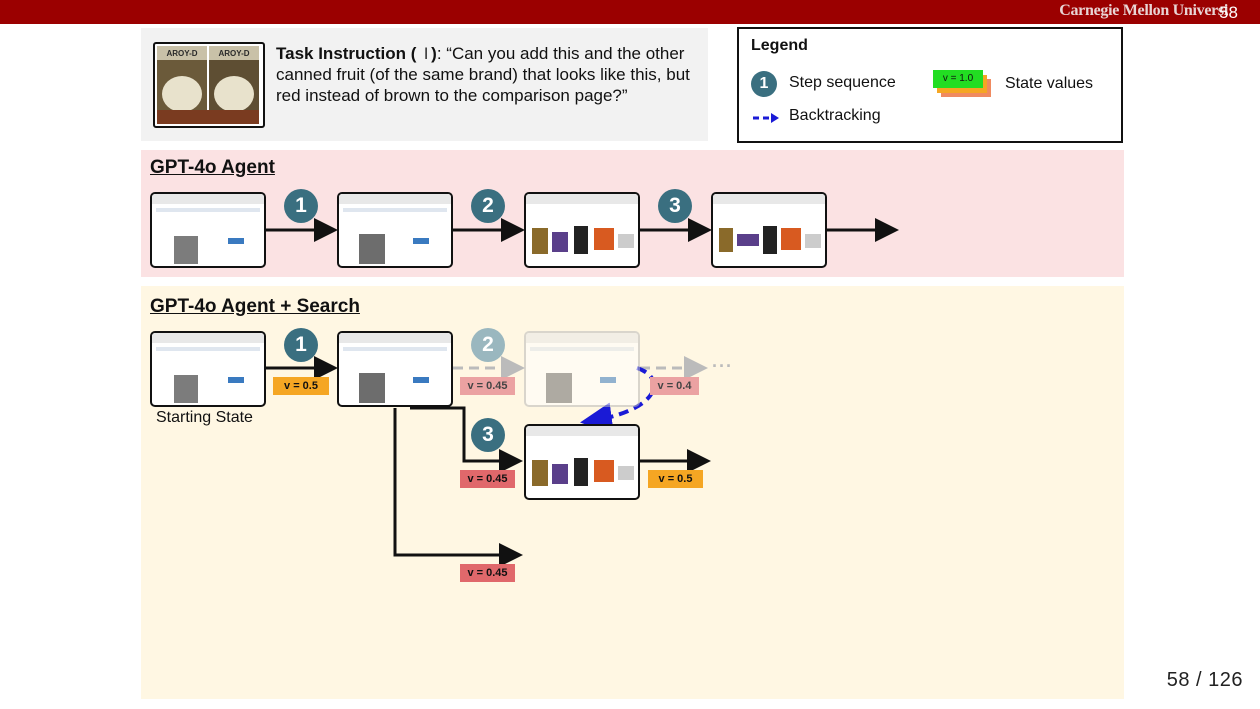  I want to click on search-start-state-screenshot, so click(208, 369).